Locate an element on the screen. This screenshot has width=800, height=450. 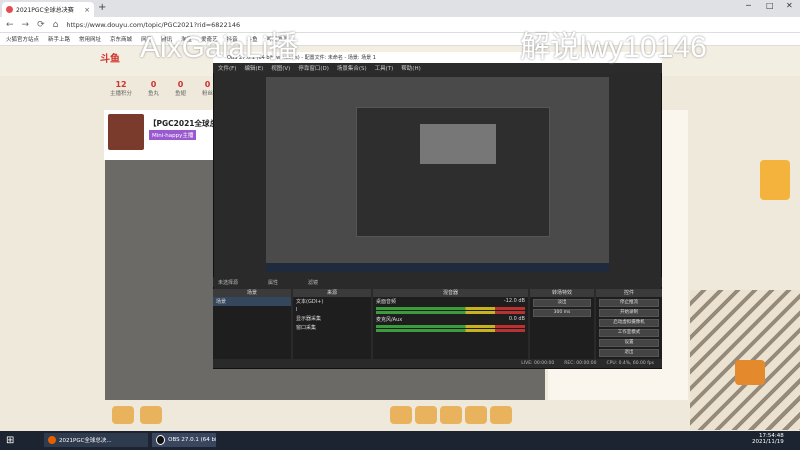
mixer-dock: 混音器 桌面音频 -12.0 dB 麦克风/Aux 0.0 dB is located at coordinates (450, 324).